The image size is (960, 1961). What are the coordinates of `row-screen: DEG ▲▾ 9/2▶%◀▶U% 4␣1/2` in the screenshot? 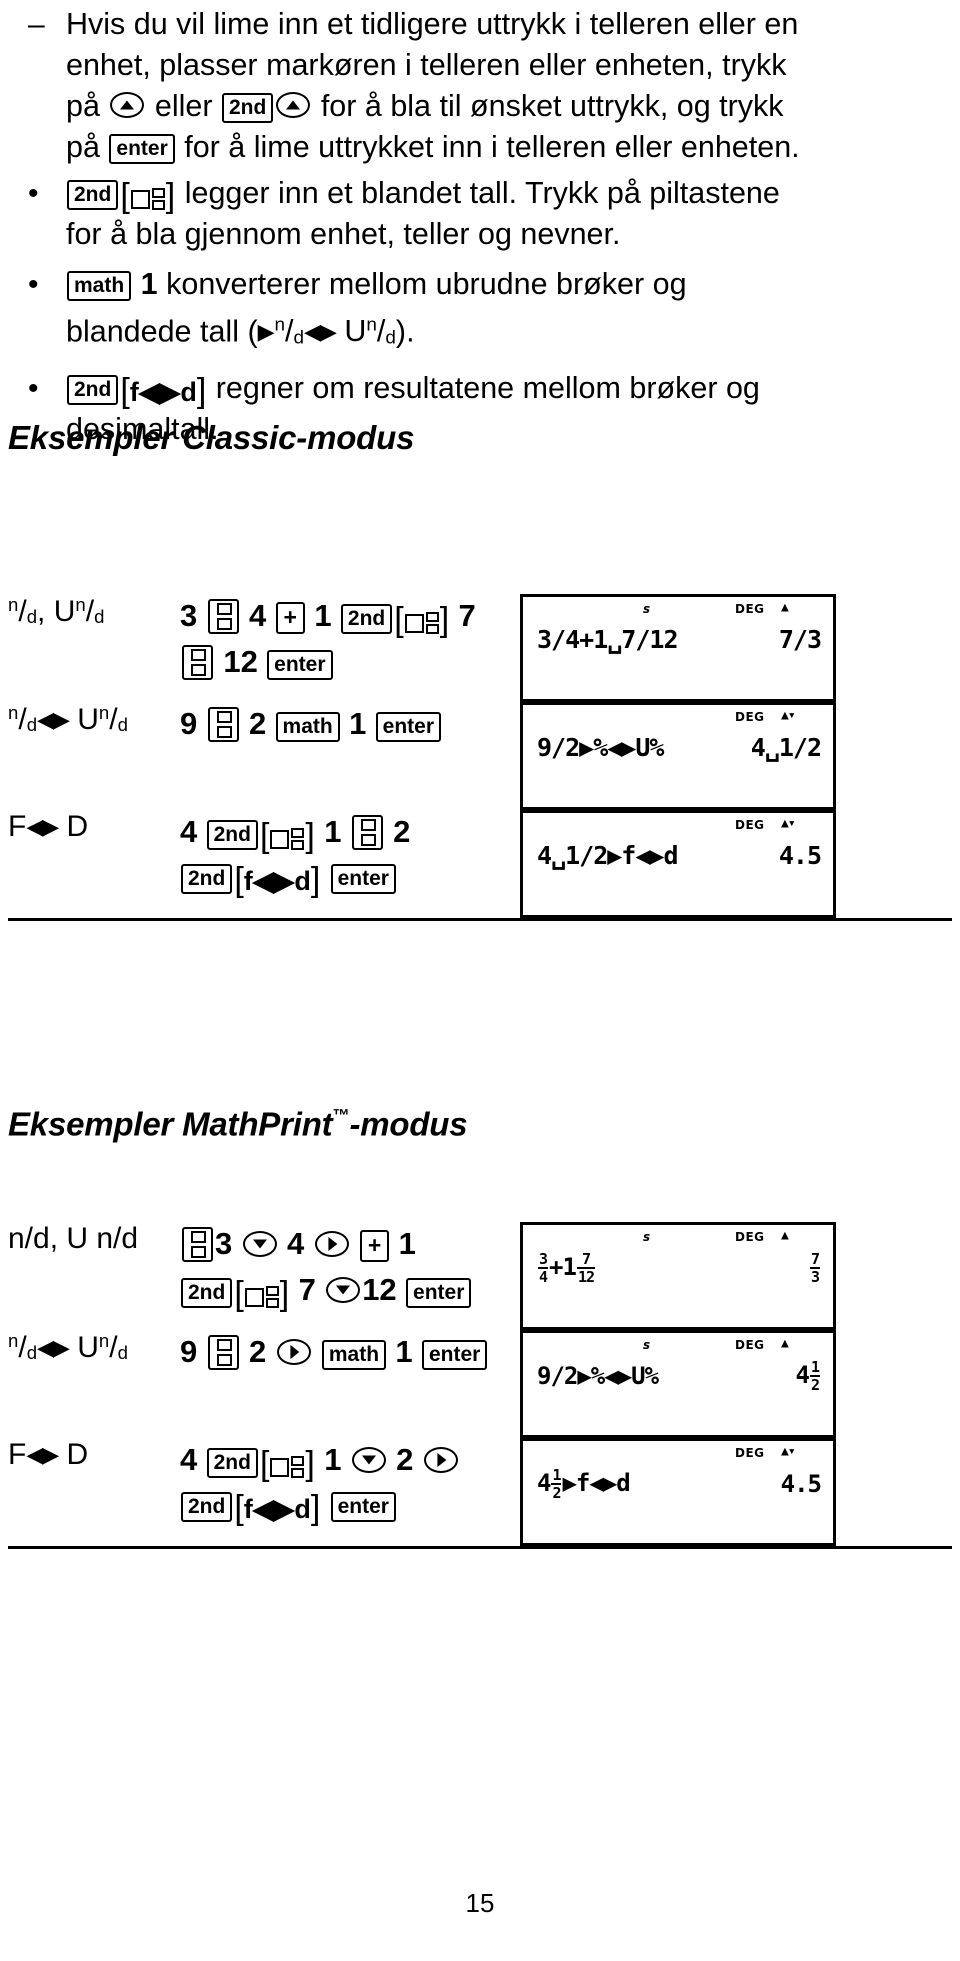 It's located at (736, 756).